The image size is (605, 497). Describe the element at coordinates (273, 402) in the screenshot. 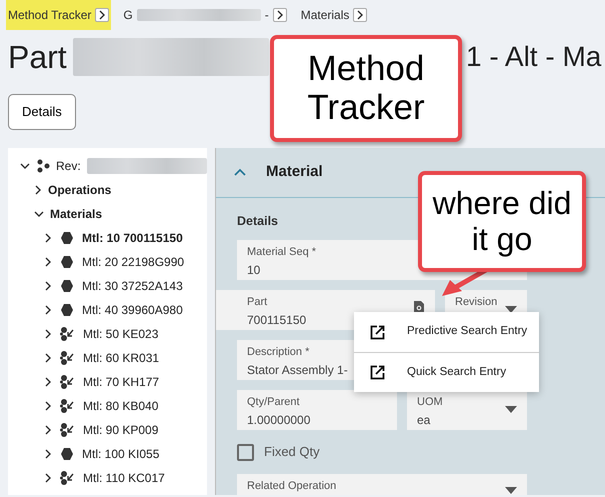

I see `field-label: Qty/Parent` at that location.